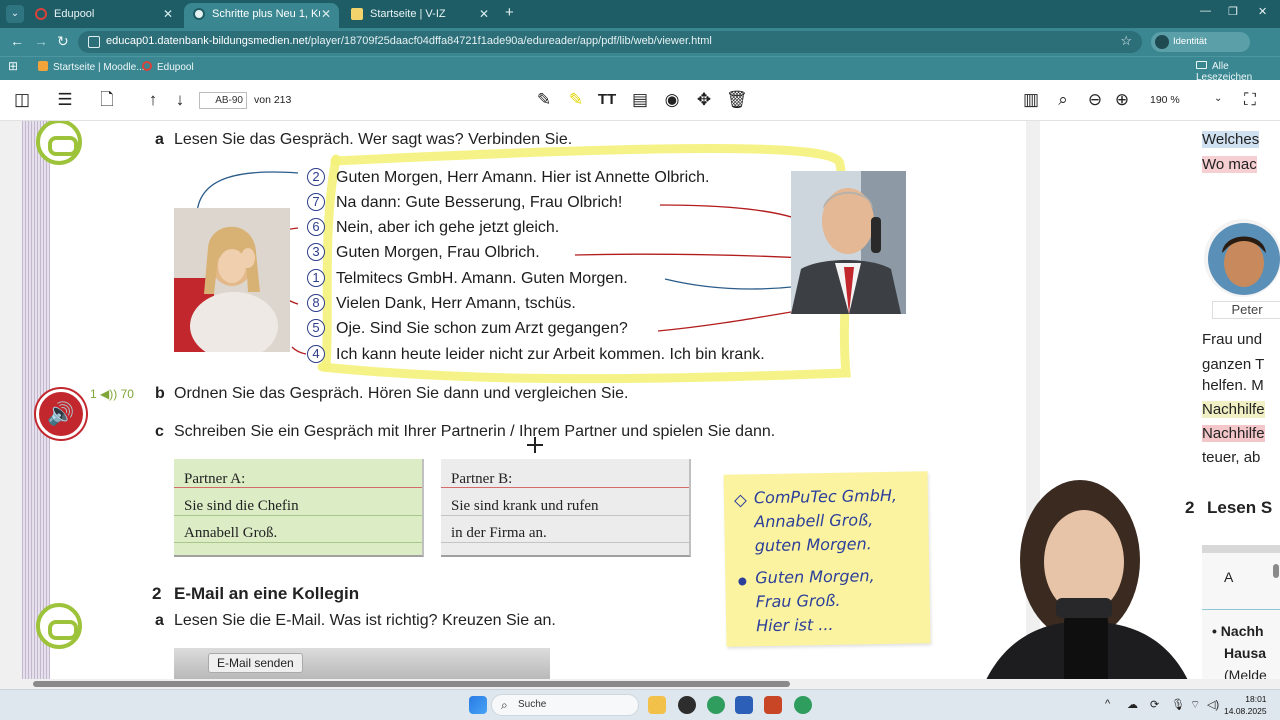 The height and width of the screenshot is (720, 1280). Describe the element at coordinates (1233, 385) in the screenshot. I see `right-page-text: helfen. M` at that location.